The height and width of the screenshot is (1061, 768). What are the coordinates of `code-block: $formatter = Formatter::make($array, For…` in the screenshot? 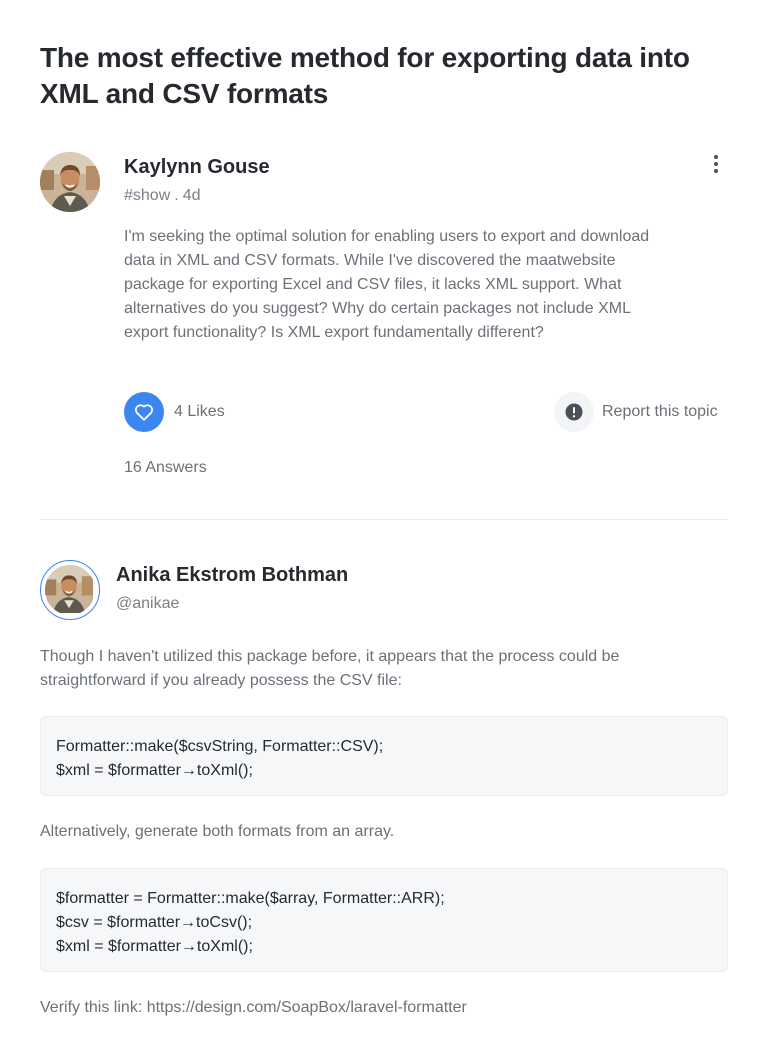 It's located at (384, 920).